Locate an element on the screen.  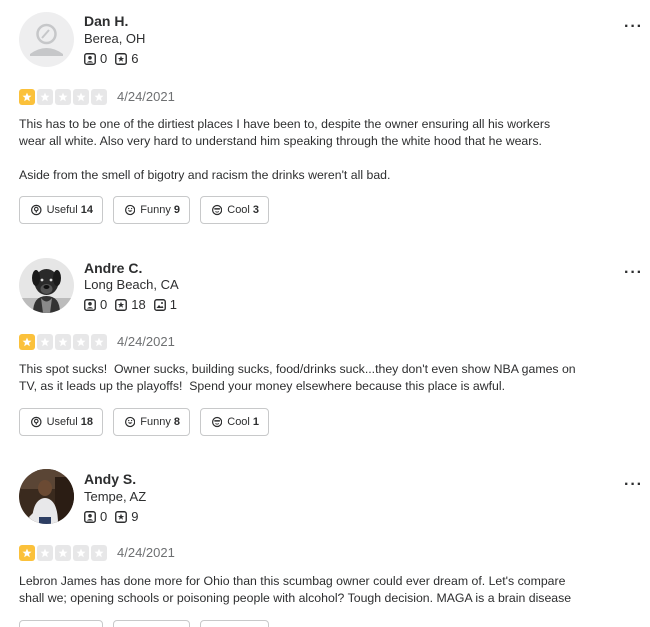
useful-button: Useful 14 is located at coordinates (61, 210).